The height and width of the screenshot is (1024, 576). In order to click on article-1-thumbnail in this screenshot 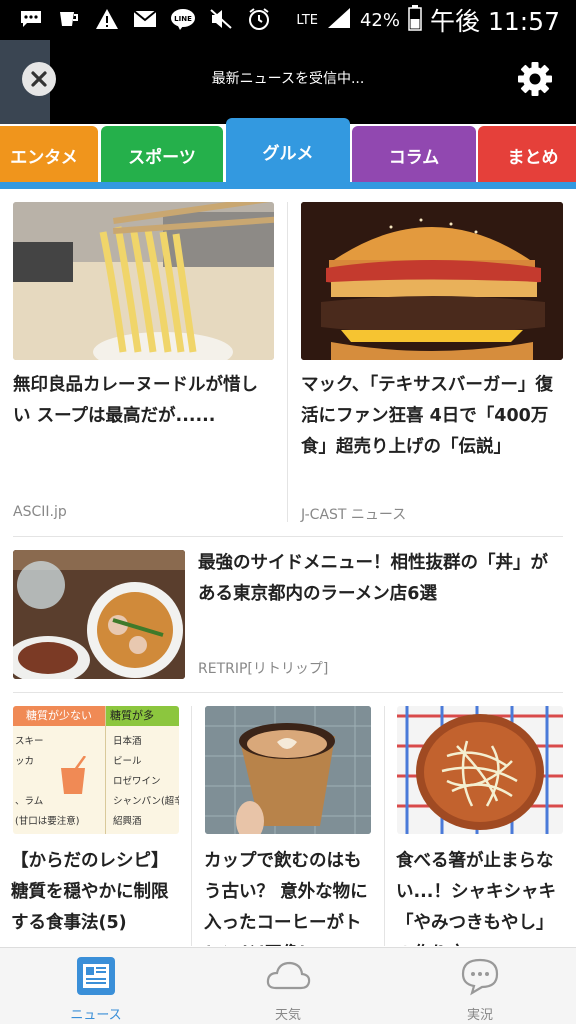, I will do `click(143, 281)`.